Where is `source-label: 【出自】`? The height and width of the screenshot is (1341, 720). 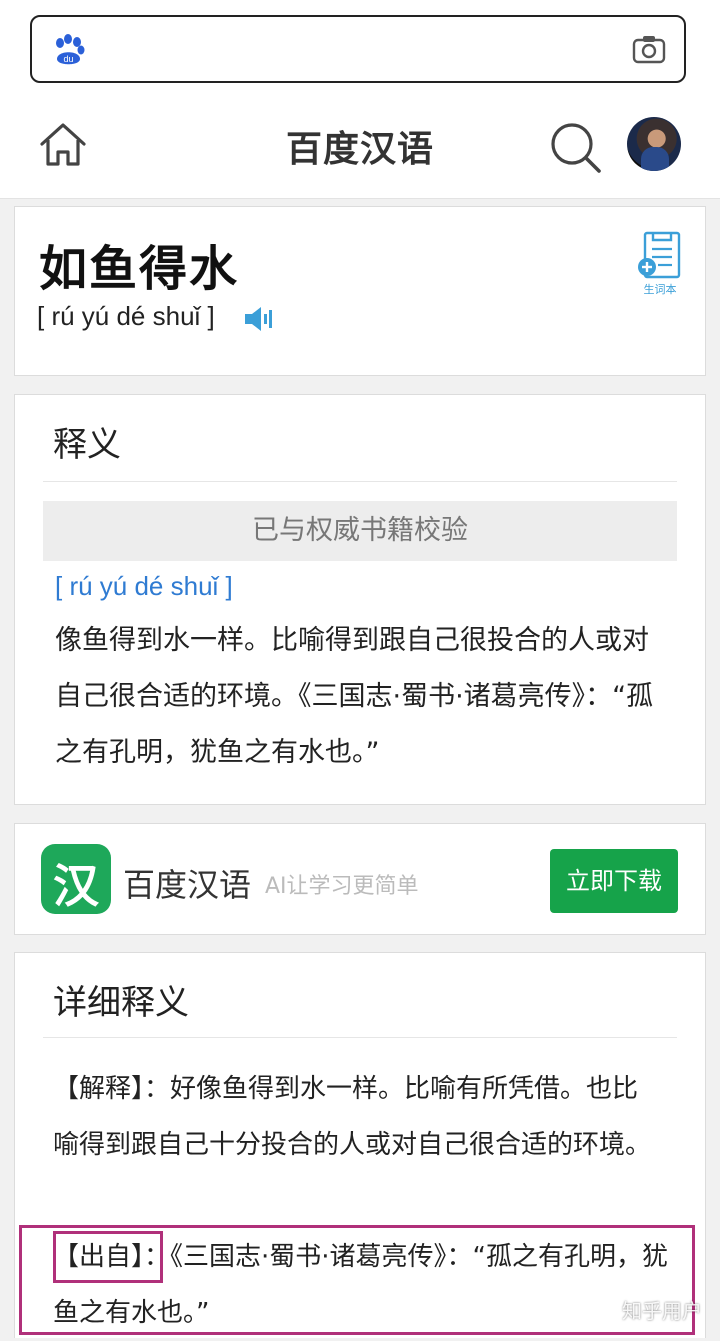 source-label: 【出自】 is located at coordinates (99, 1257).